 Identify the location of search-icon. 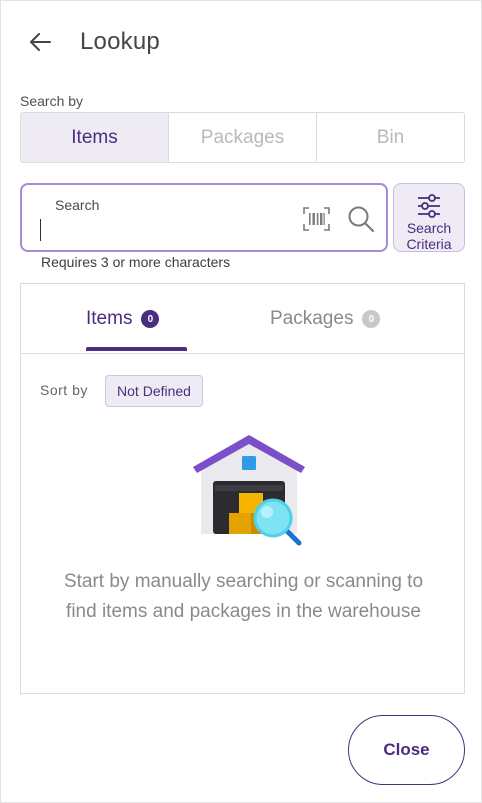
(361, 219).